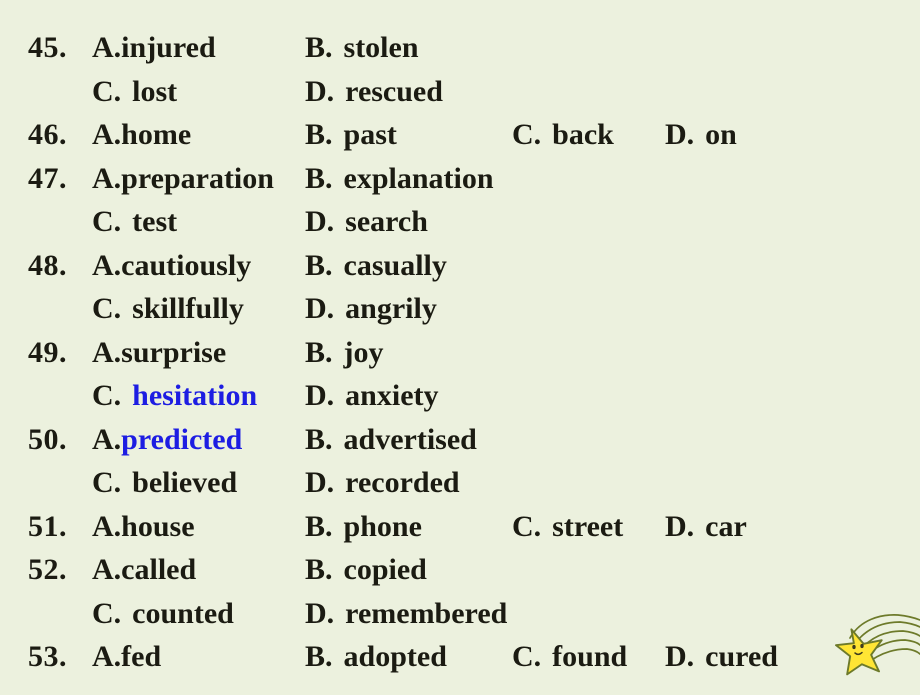 Image resolution: width=920 pixels, height=695 pixels. I want to click on option-b: B. advertised, so click(391, 440).